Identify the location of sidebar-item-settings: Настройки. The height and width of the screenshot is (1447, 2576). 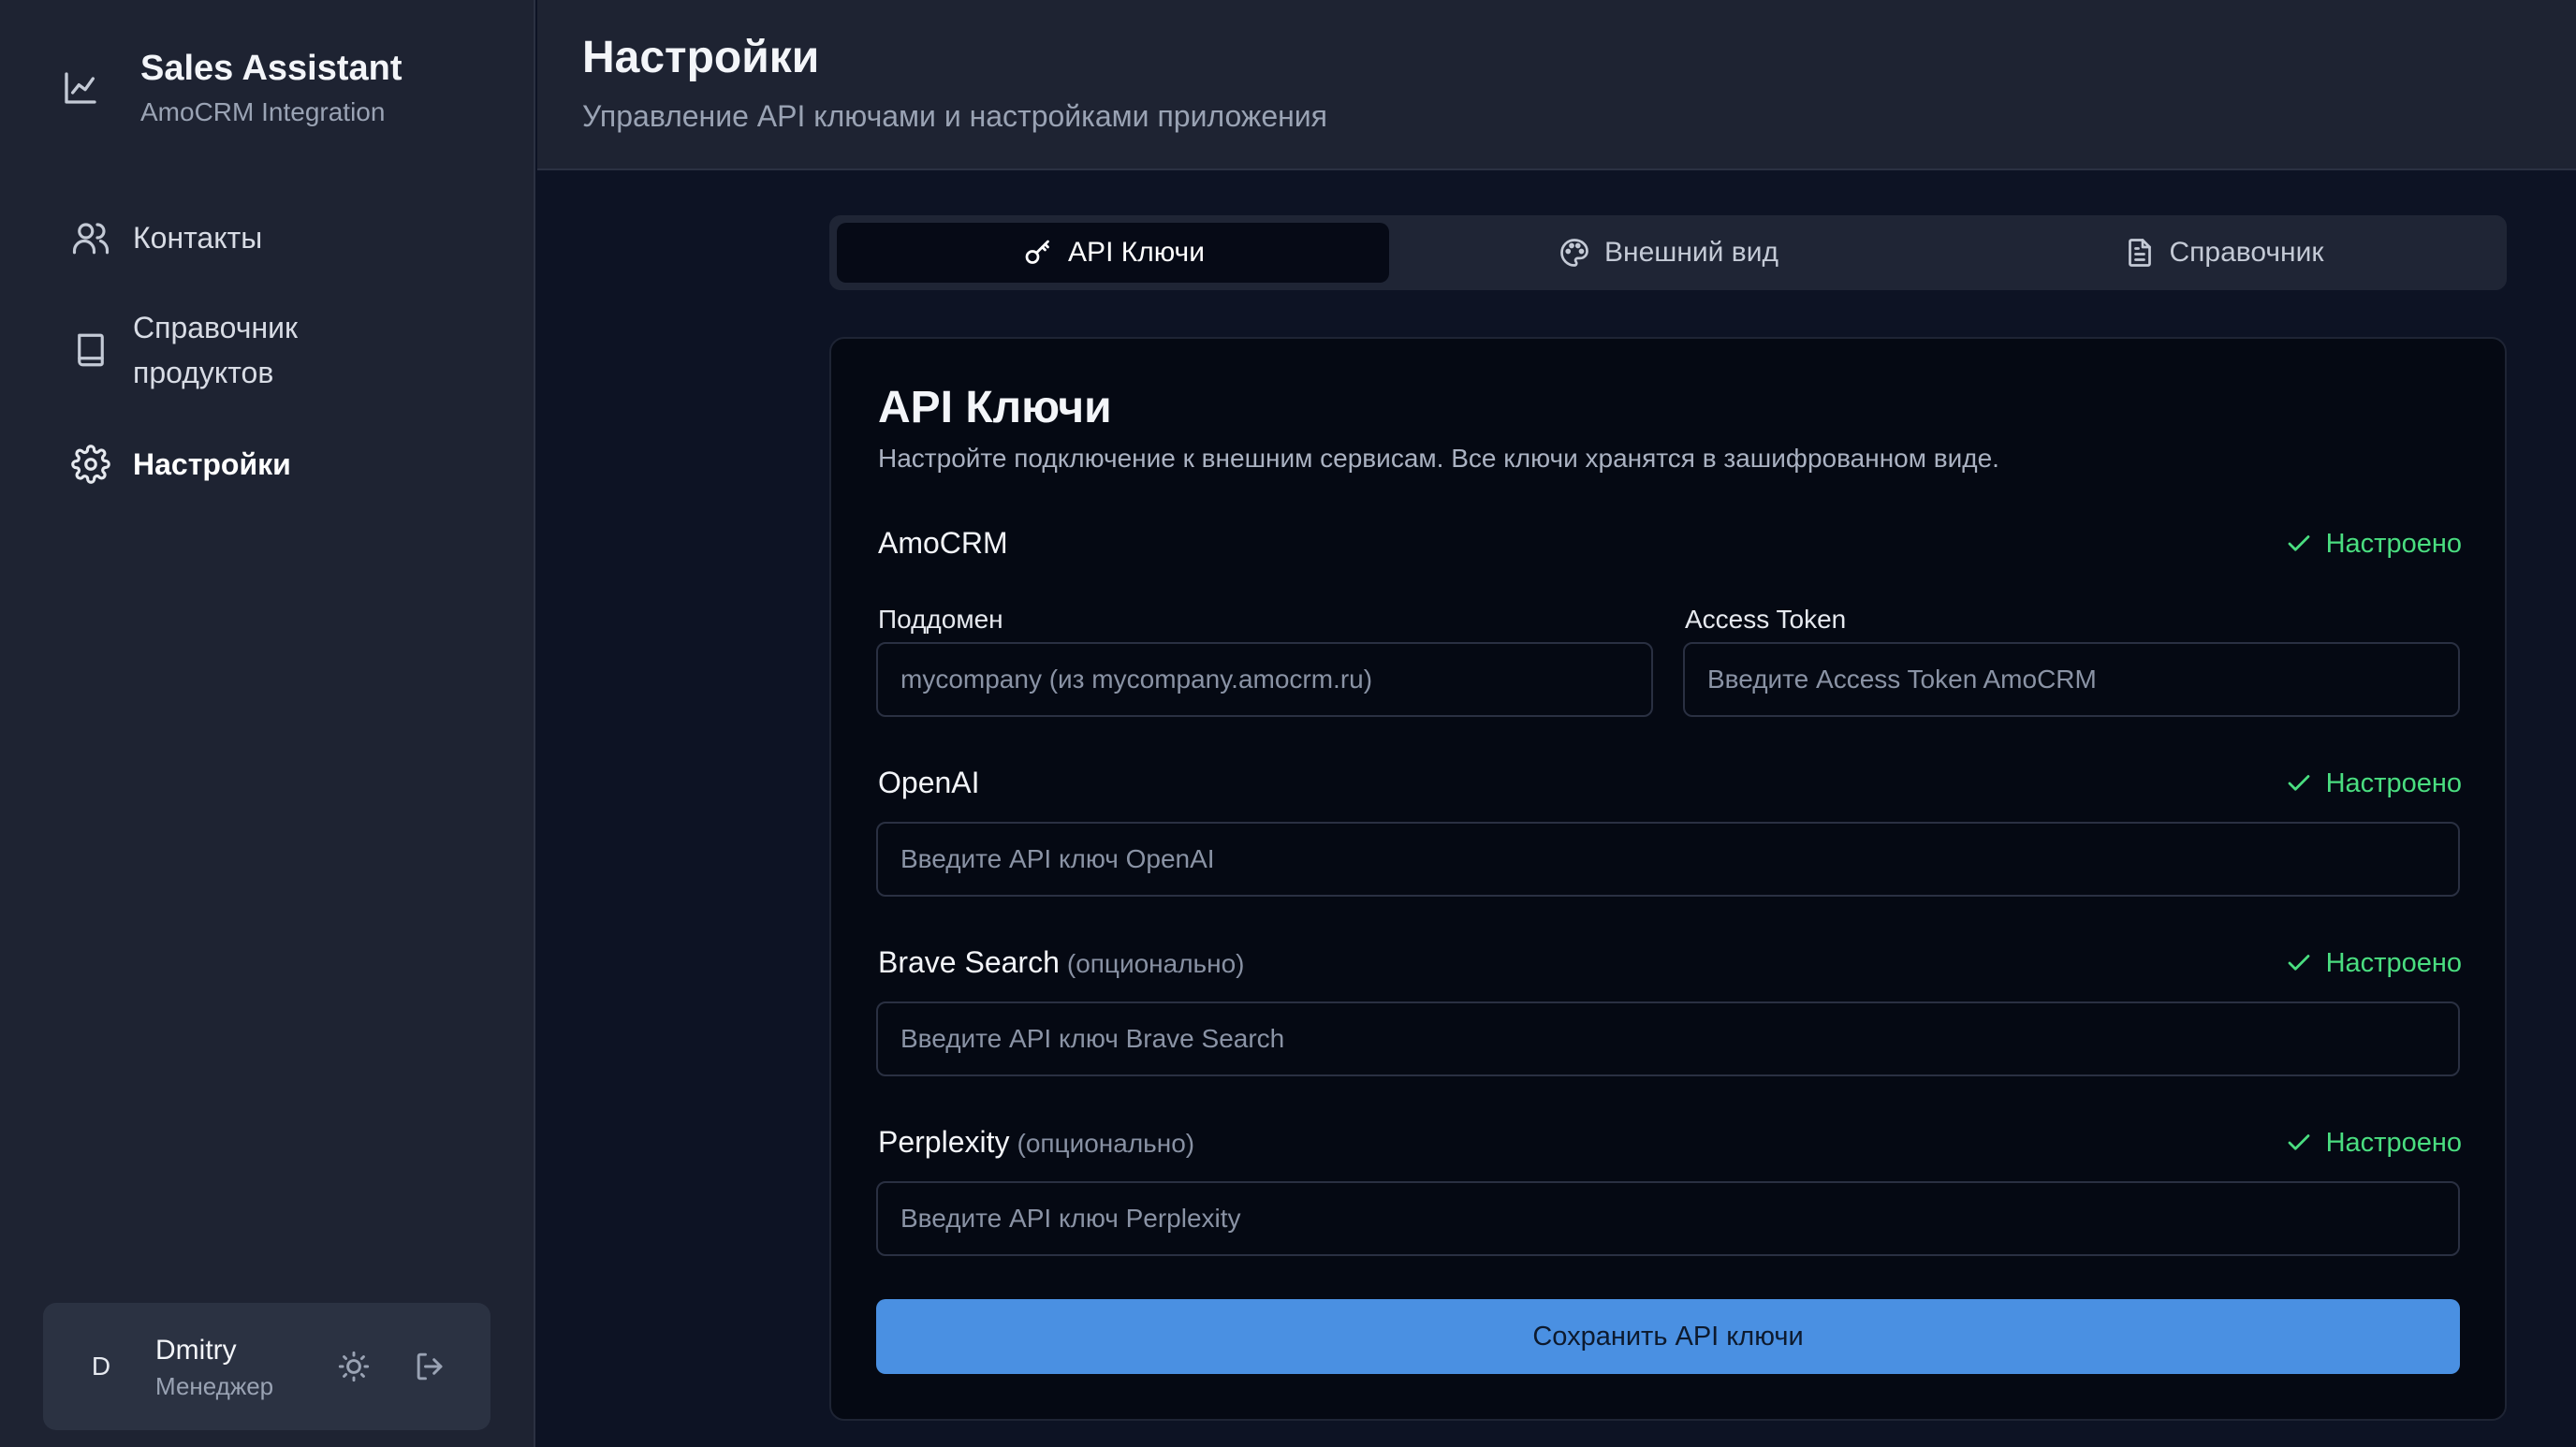
(267, 464).